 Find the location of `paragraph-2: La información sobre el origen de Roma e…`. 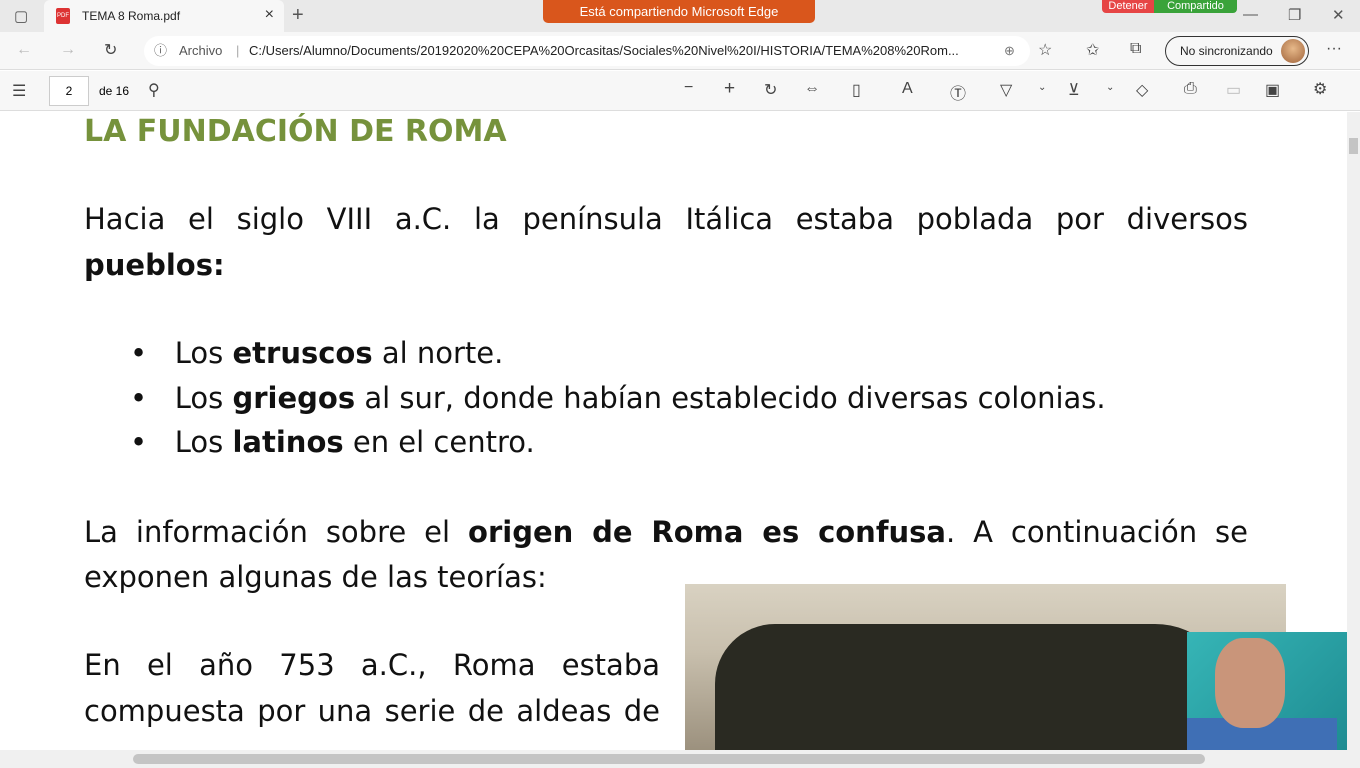

paragraph-2: La información sobre el origen de Roma e… is located at coordinates (666, 532).